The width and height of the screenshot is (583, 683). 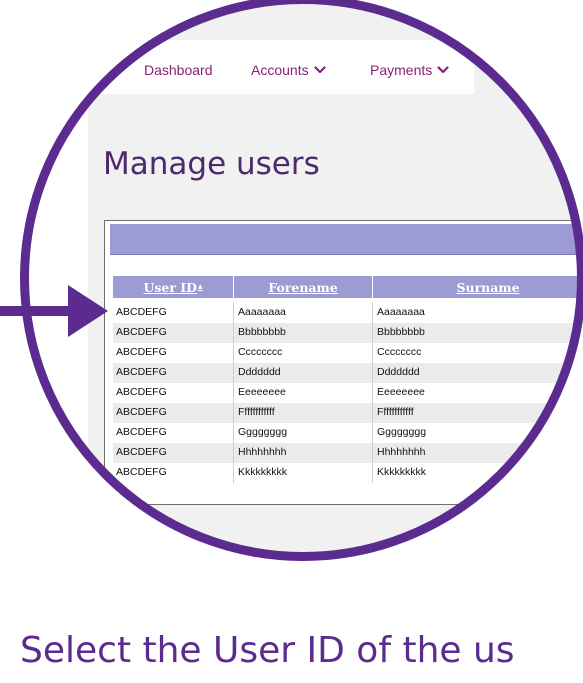 I want to click on table-row: ABCDEFG Hhhhhhhh Hhhhhhhh, so click(x=348, y=453).